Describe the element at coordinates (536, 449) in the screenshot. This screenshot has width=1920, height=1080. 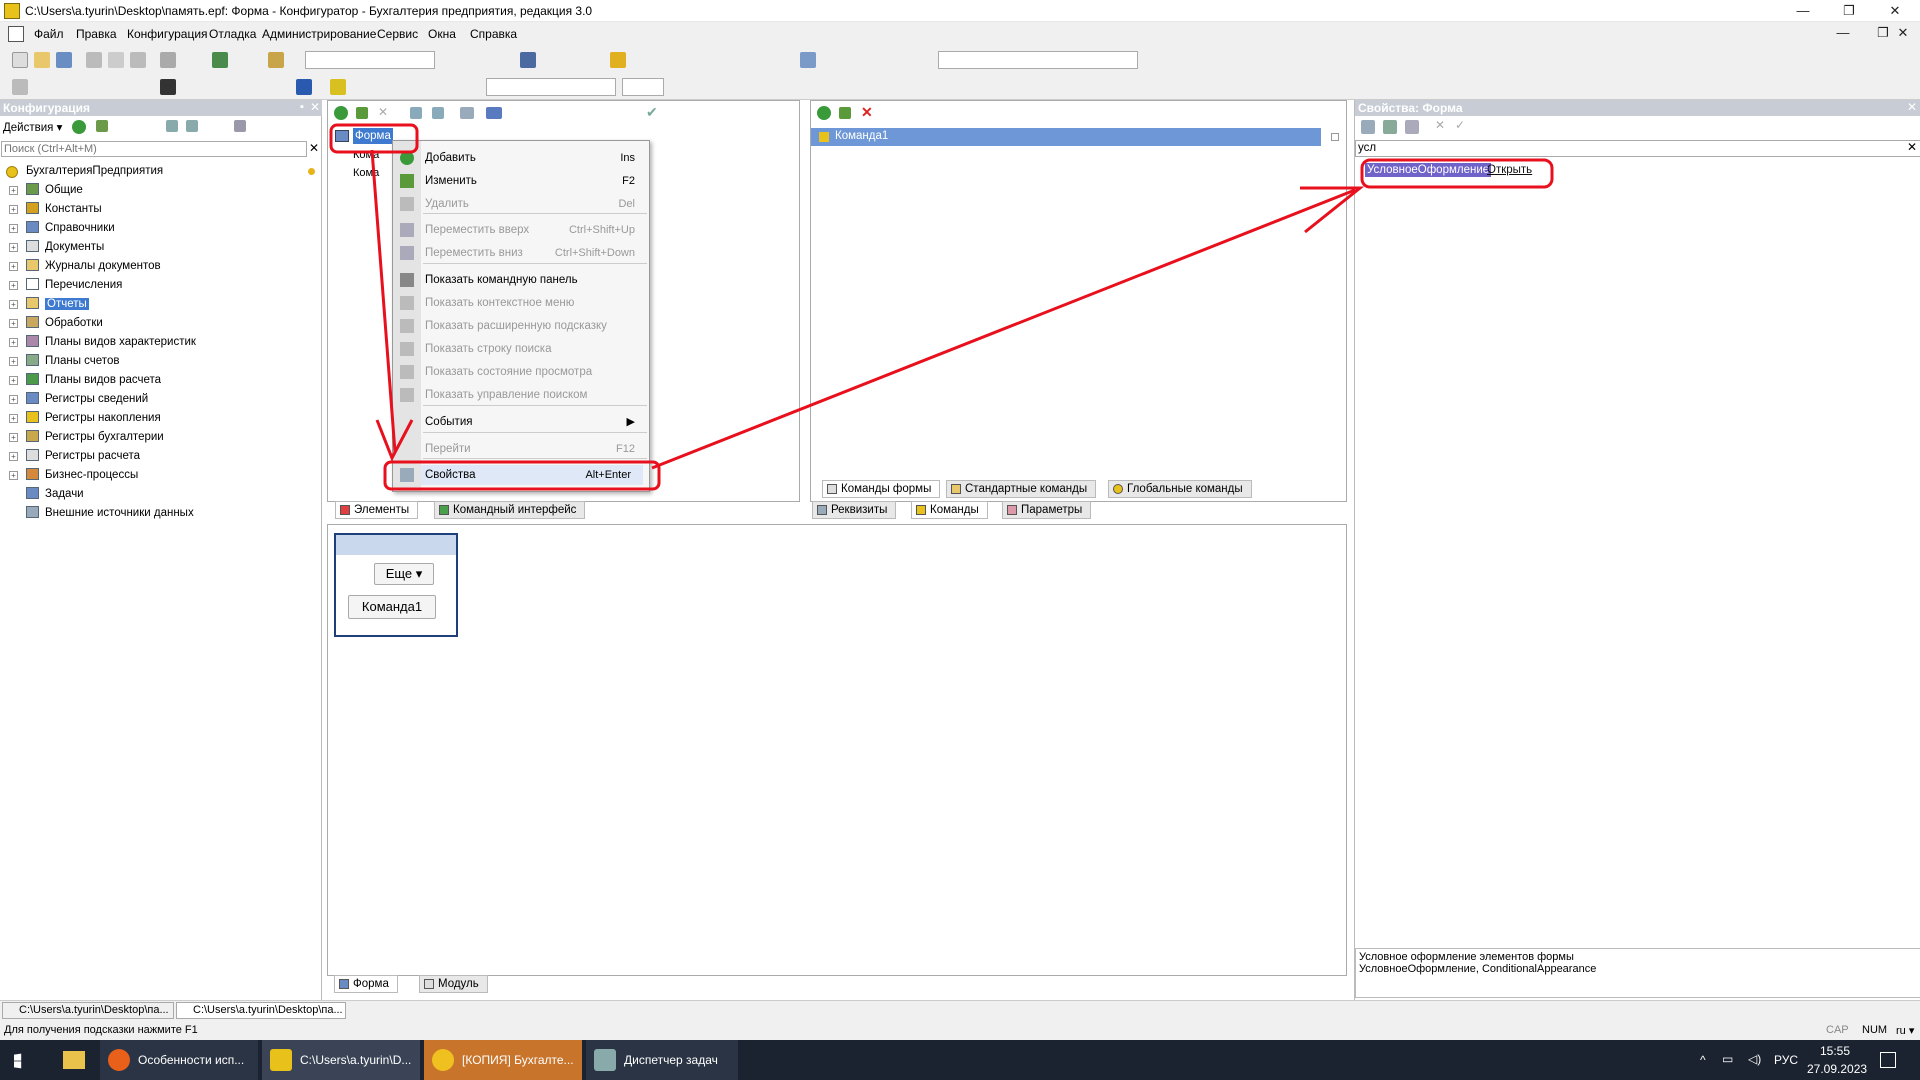
I see `context-menu-item: Перейти F12` at that location.